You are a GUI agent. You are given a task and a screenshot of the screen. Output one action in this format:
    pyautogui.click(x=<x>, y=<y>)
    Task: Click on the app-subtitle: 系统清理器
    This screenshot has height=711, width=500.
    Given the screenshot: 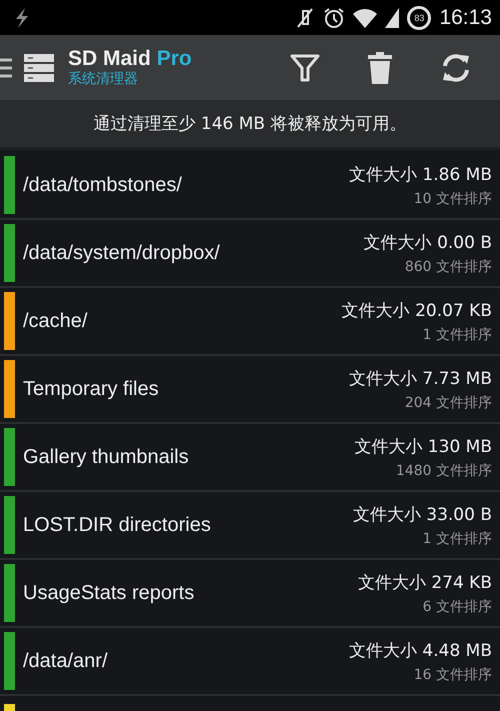 What is the action you would take?
    pyautogui.click(x=103, y=79)
    